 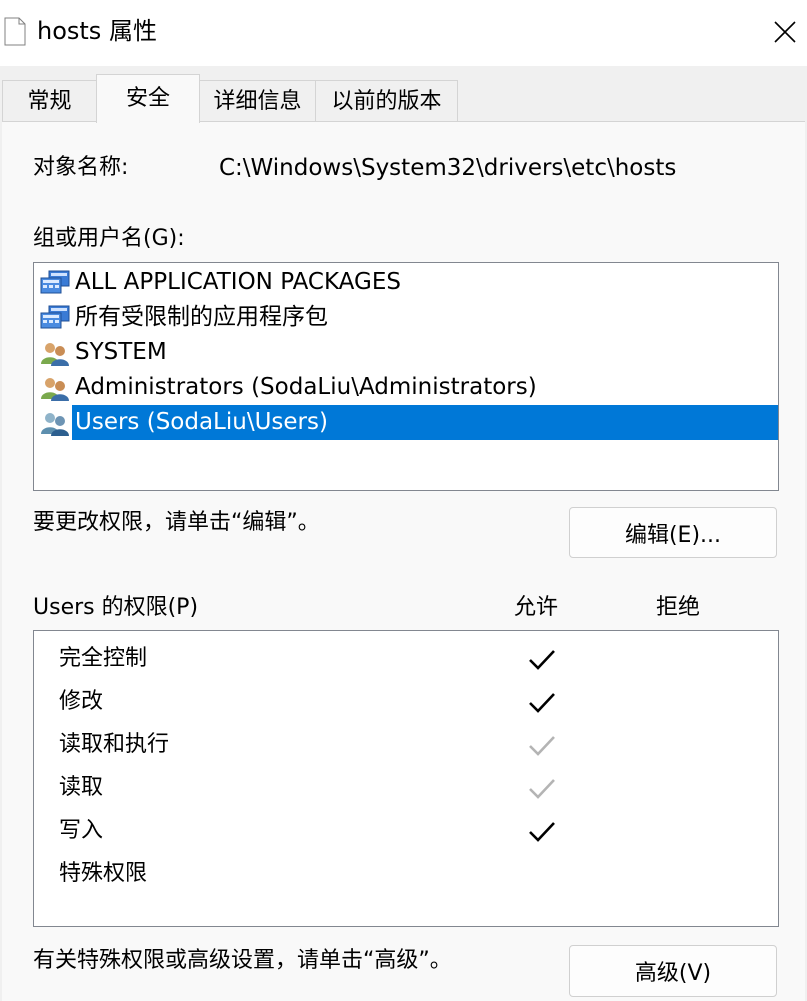 I want to click on group-item-system: SYSTEM, so click(x=406, y=352).